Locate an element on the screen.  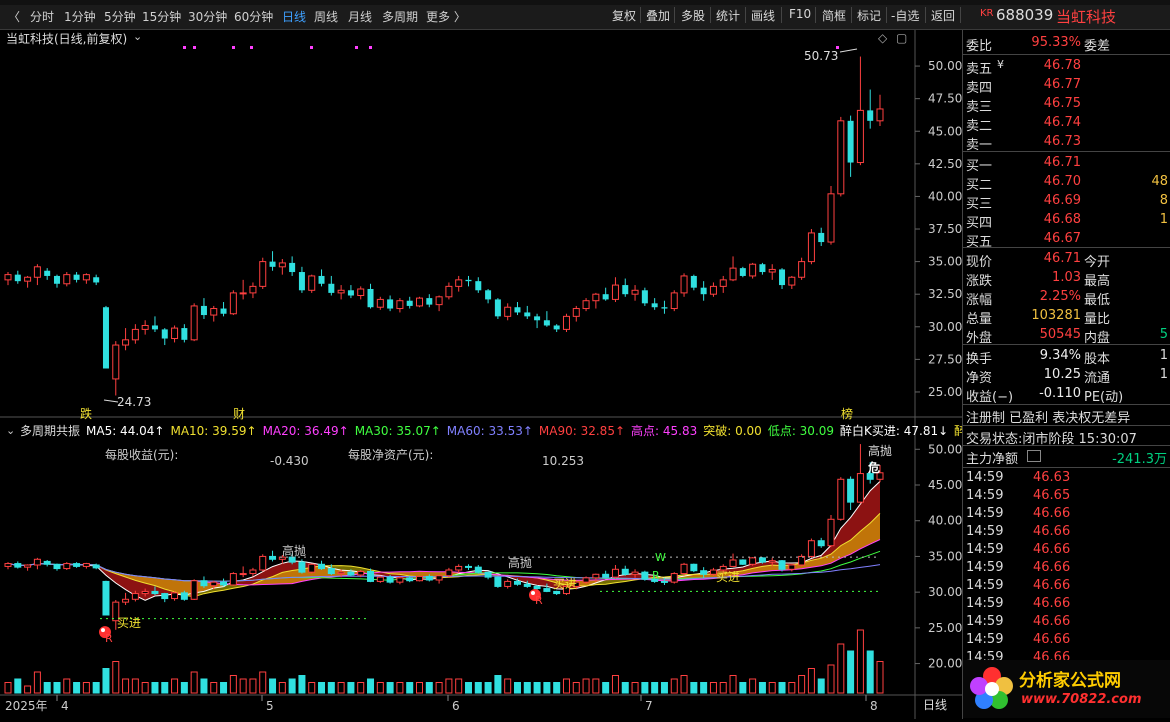
chevron-down-icon: ⌄ is located at coordinates (137, 36).